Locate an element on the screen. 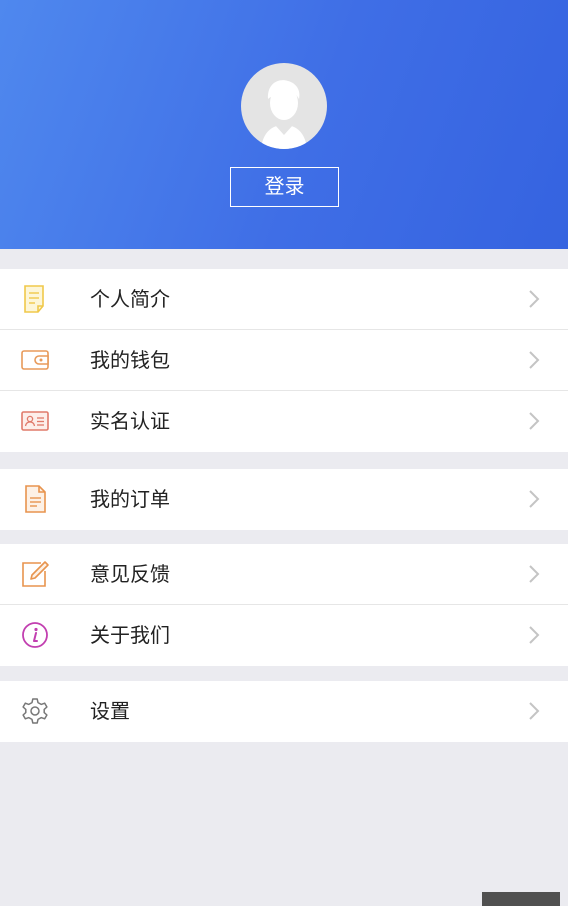  user-silhouette-icon is located at coordinates (284, 114).